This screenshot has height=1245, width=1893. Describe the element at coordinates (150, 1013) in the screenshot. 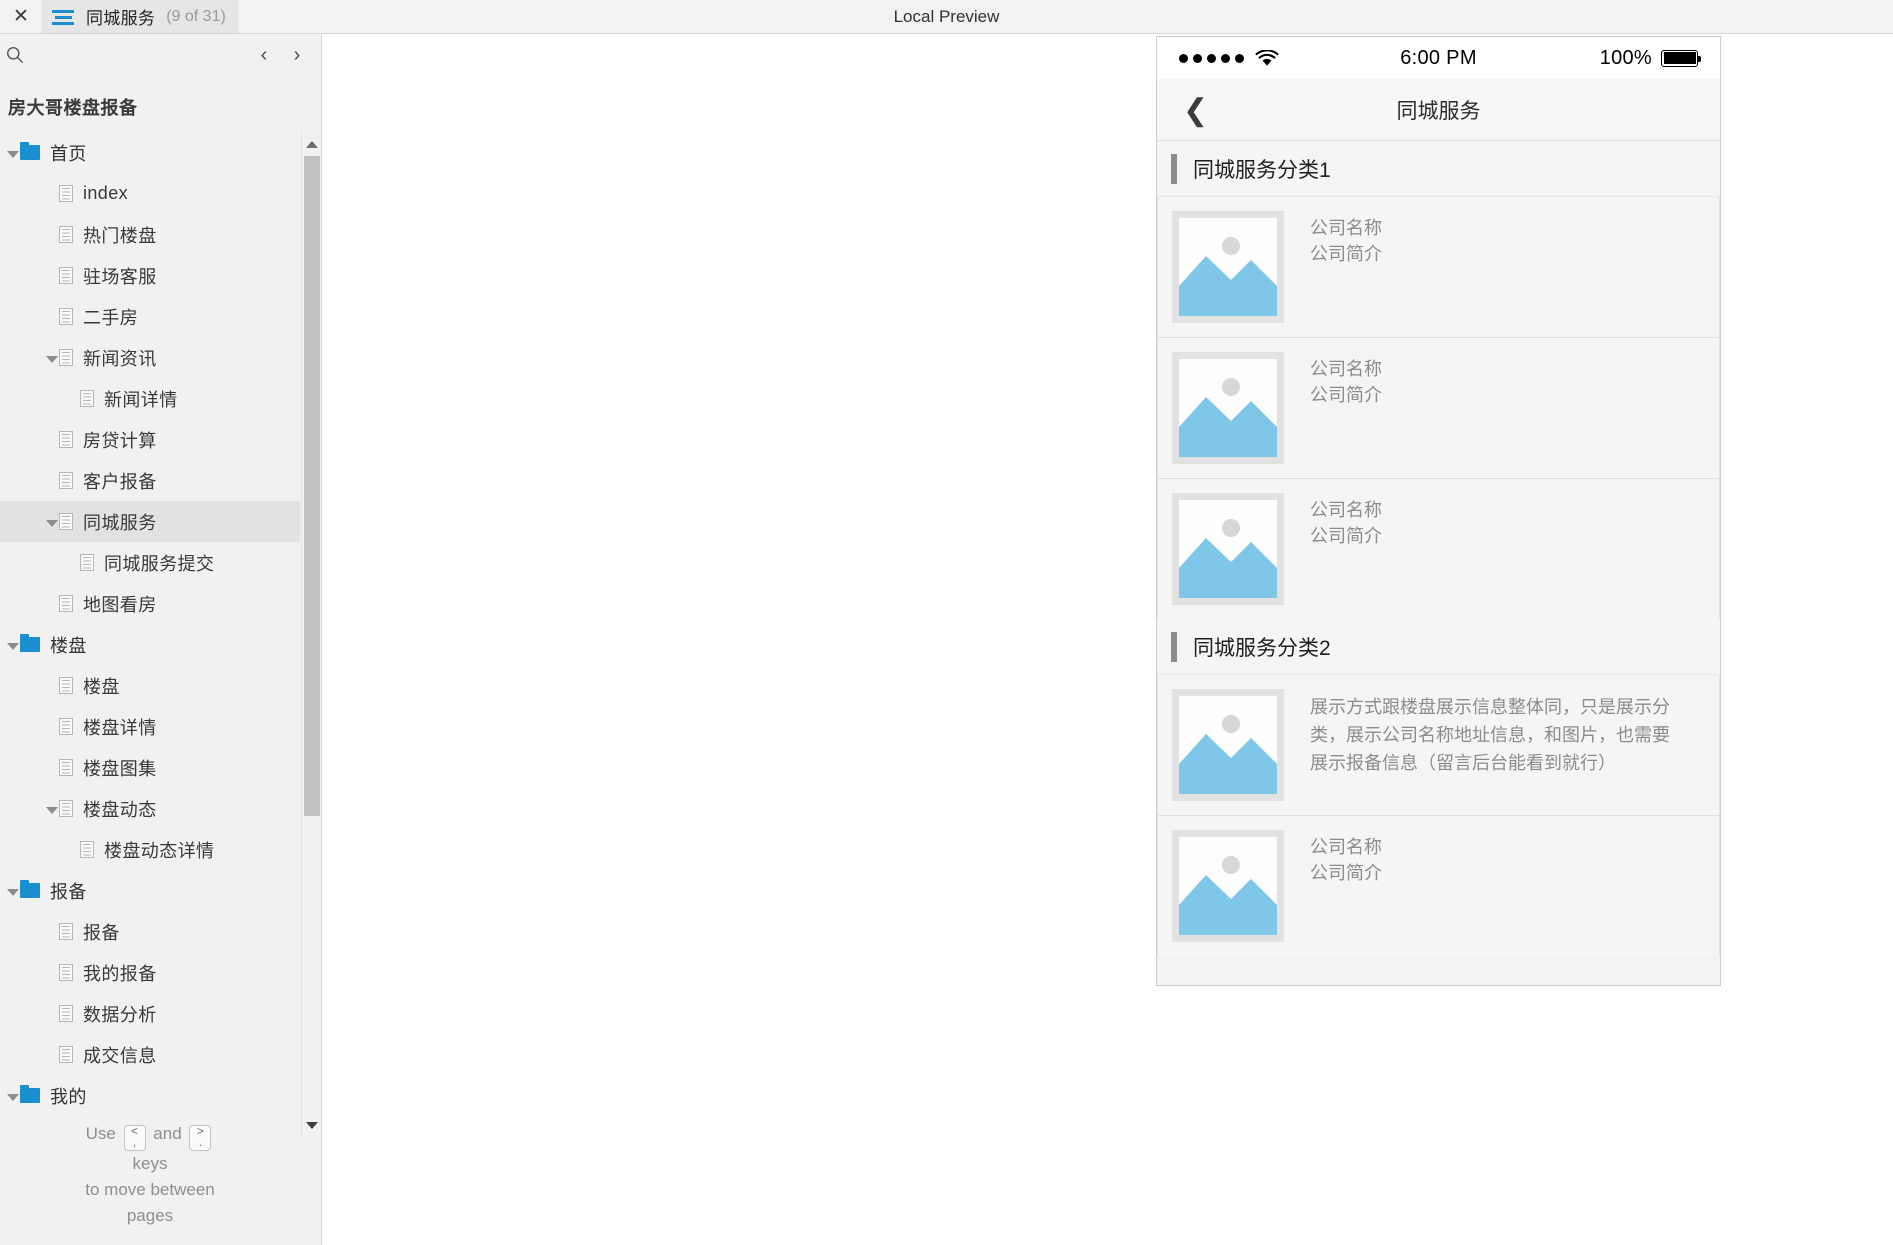

I see `tree-item: 数据分析` at that location.